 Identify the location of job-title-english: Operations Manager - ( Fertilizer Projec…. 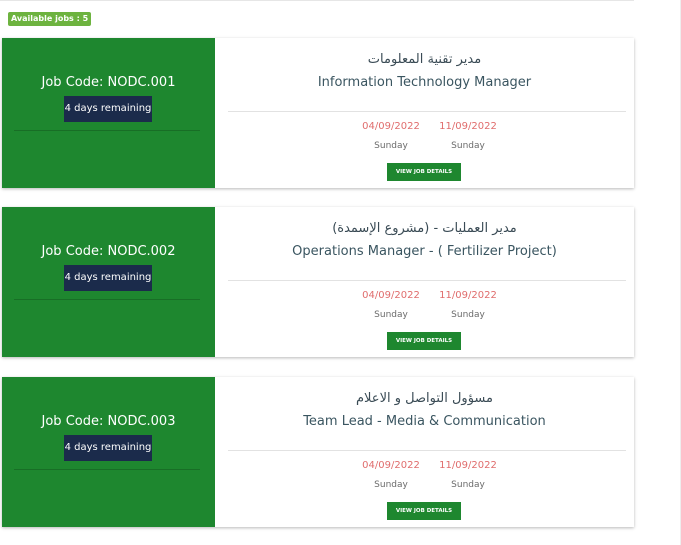
(424, 251).